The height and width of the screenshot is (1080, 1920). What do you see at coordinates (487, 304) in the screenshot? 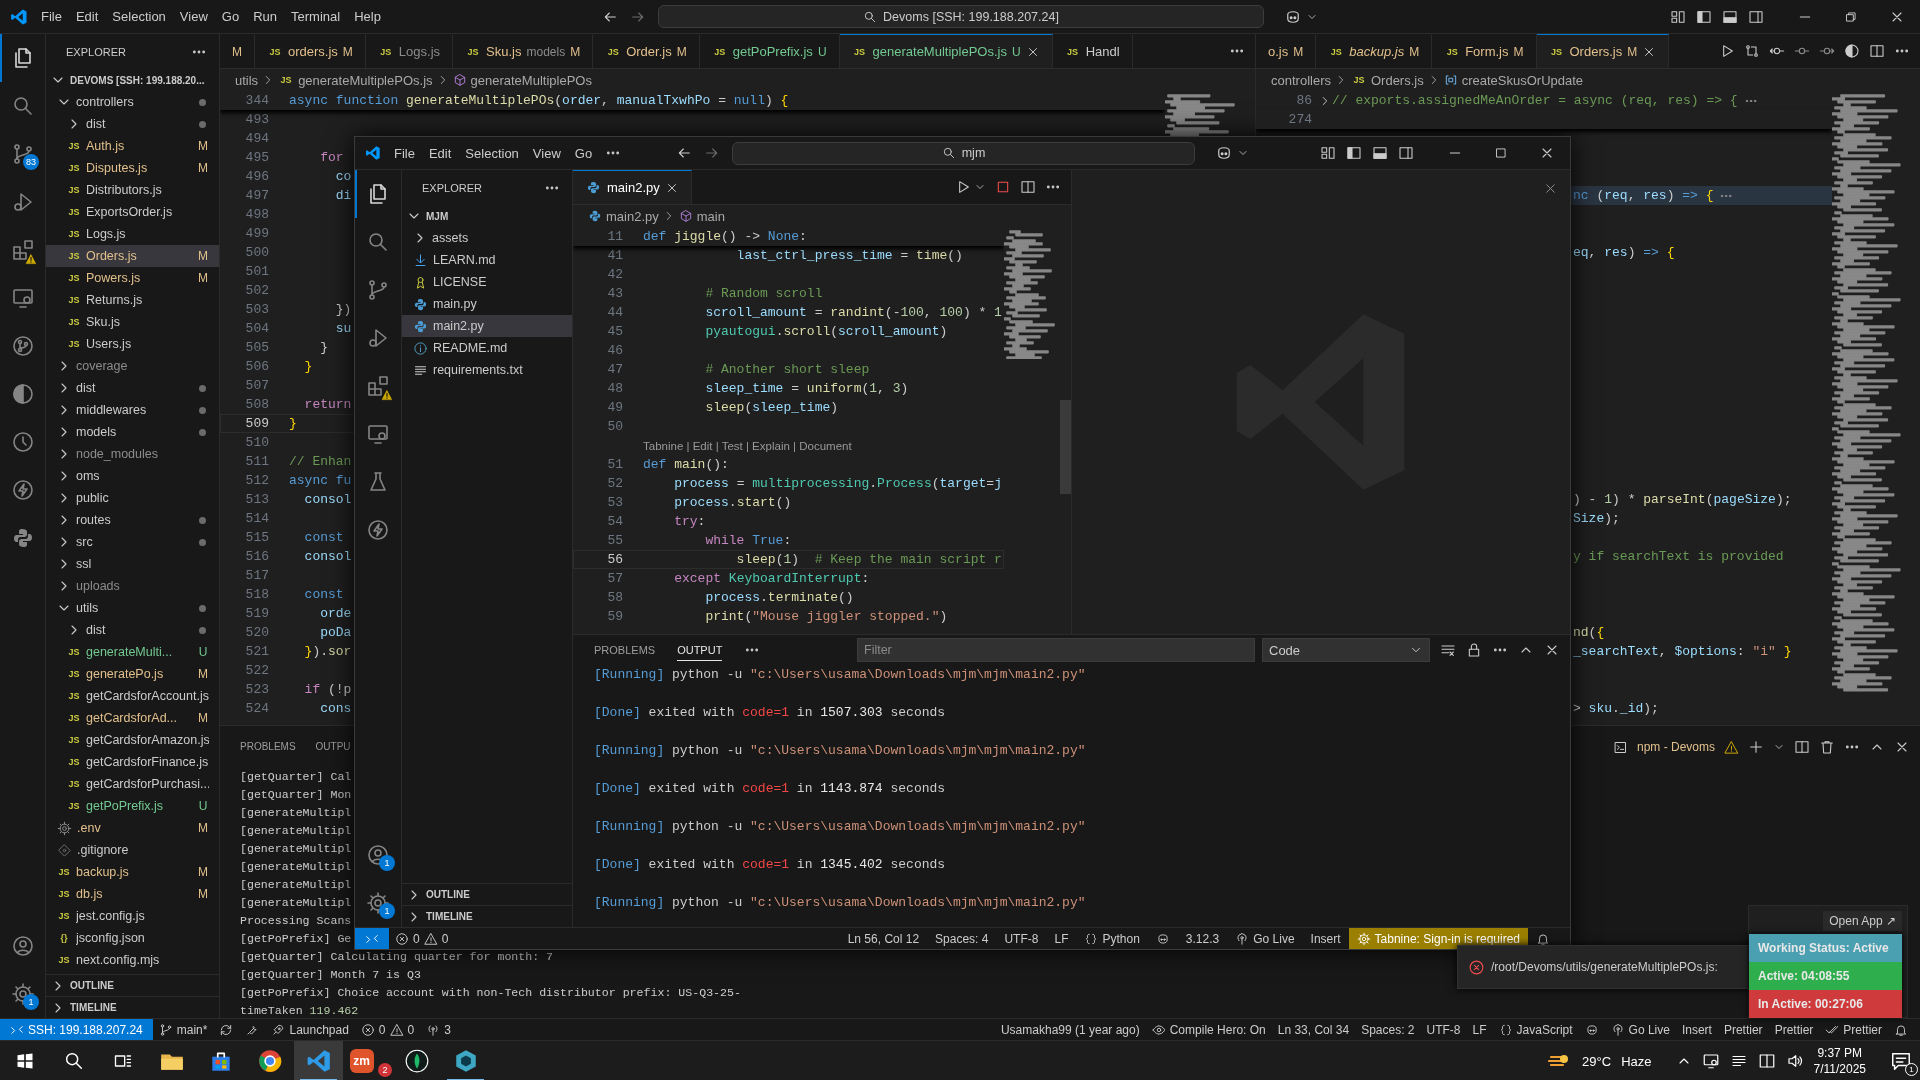
I see `tree-item: main.py` at bounding box center [487, 304].